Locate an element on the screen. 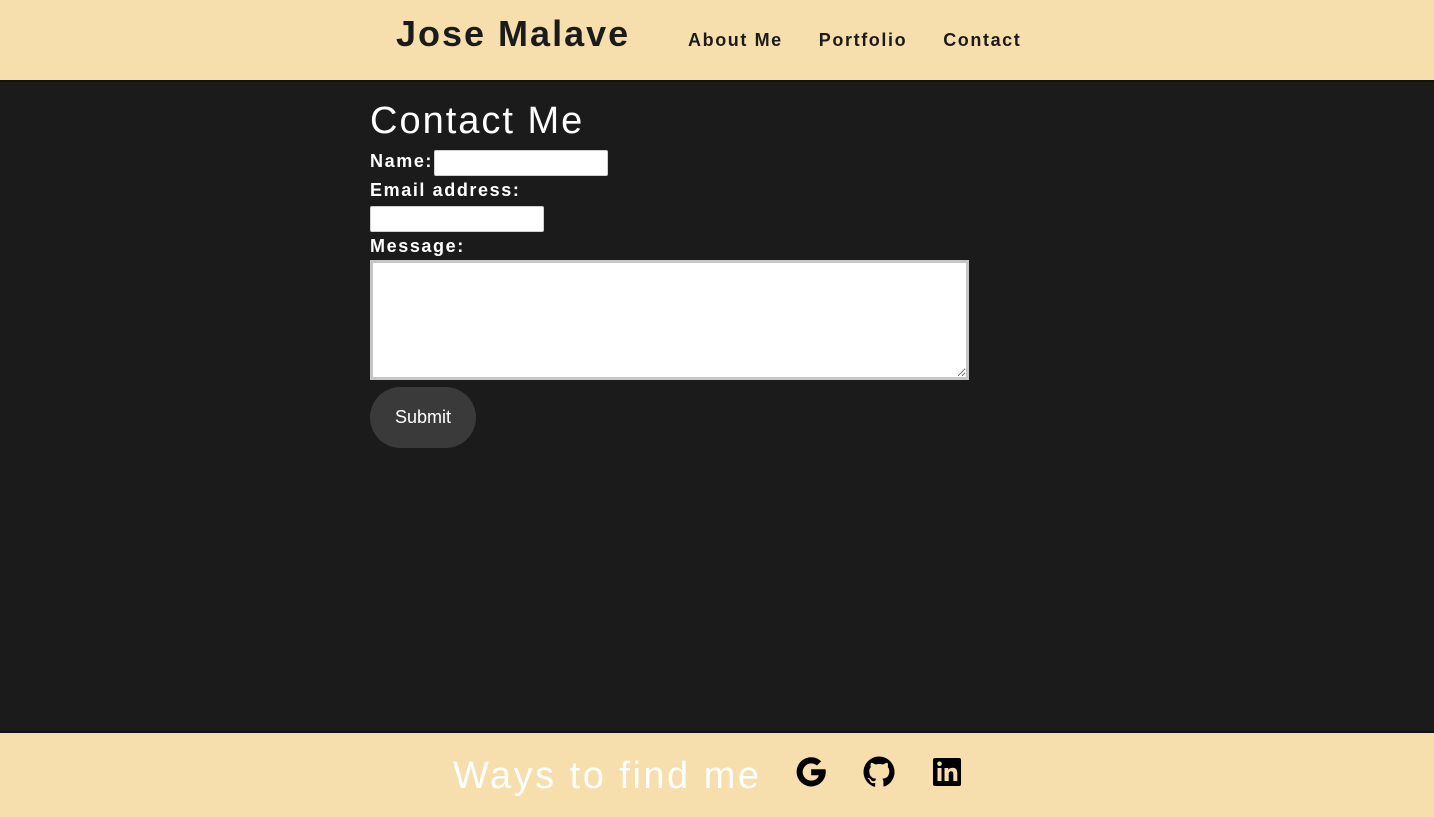 Image resolution: width=1434 pixels, height=817 pixels. github-icon is located at coordinates (879, 772).